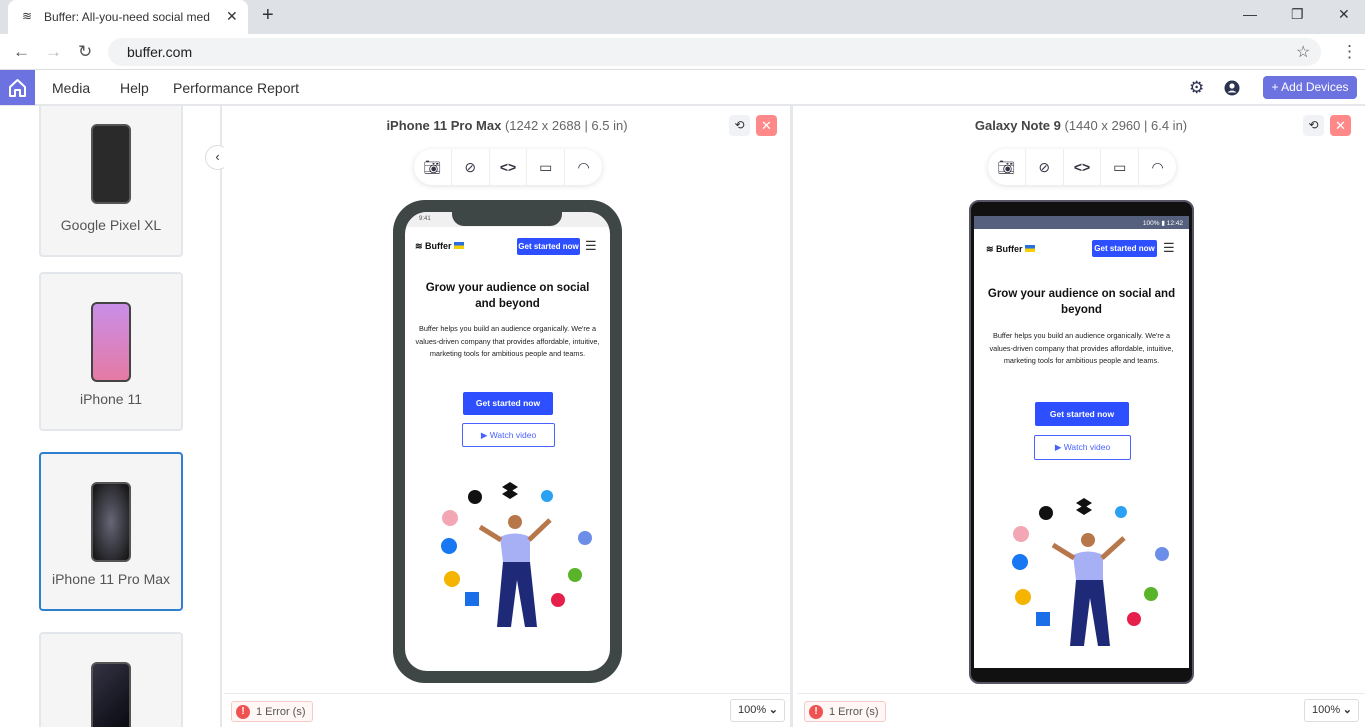  I want to click on device-card-google-pixel-xl: Google Pixel XL, so click(111, 181).